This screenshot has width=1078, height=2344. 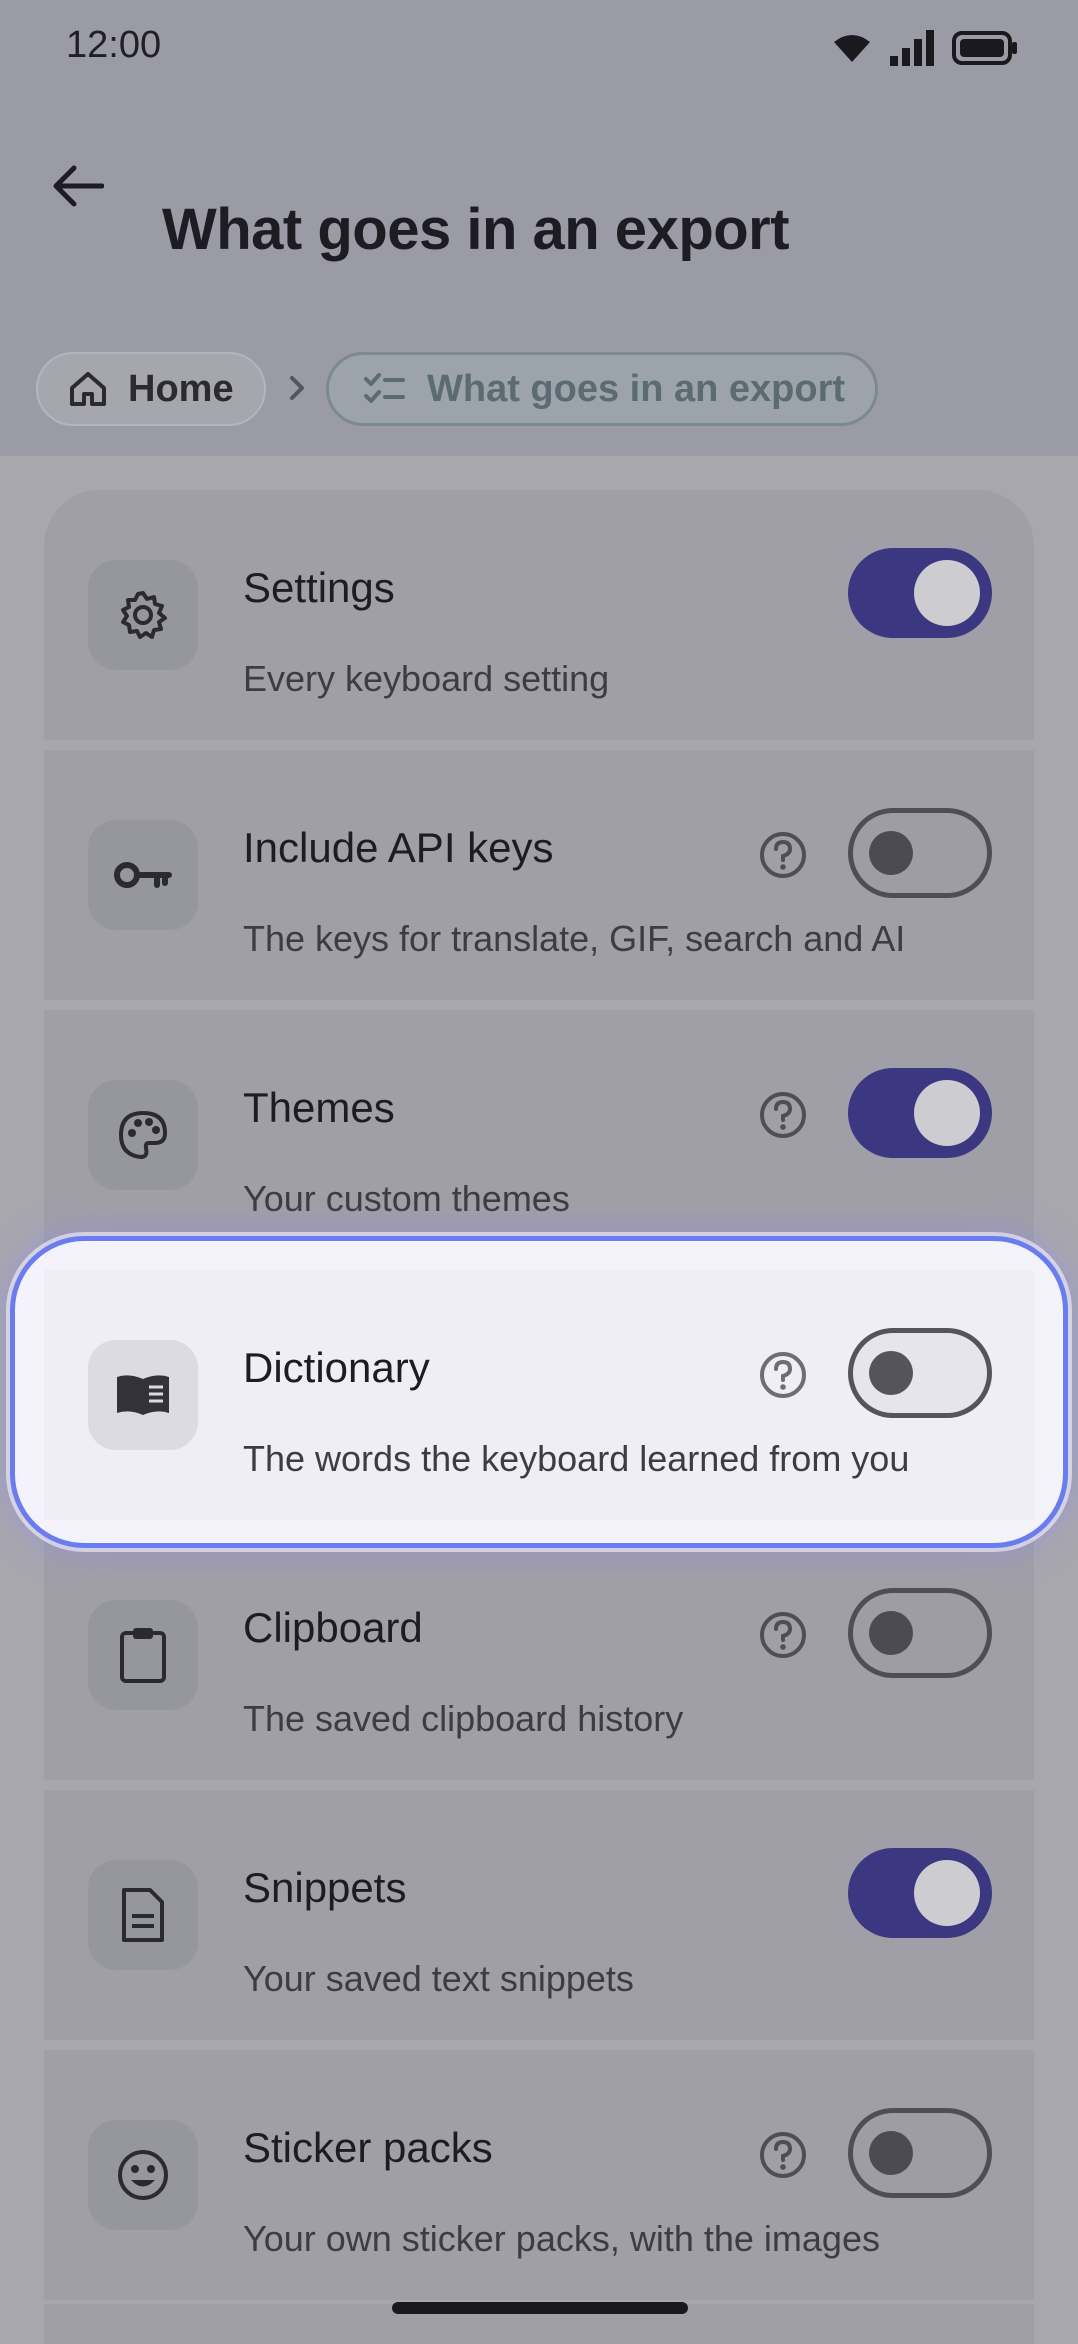 I want to click on status-bar: 12:00, so click(x=539, y=48).